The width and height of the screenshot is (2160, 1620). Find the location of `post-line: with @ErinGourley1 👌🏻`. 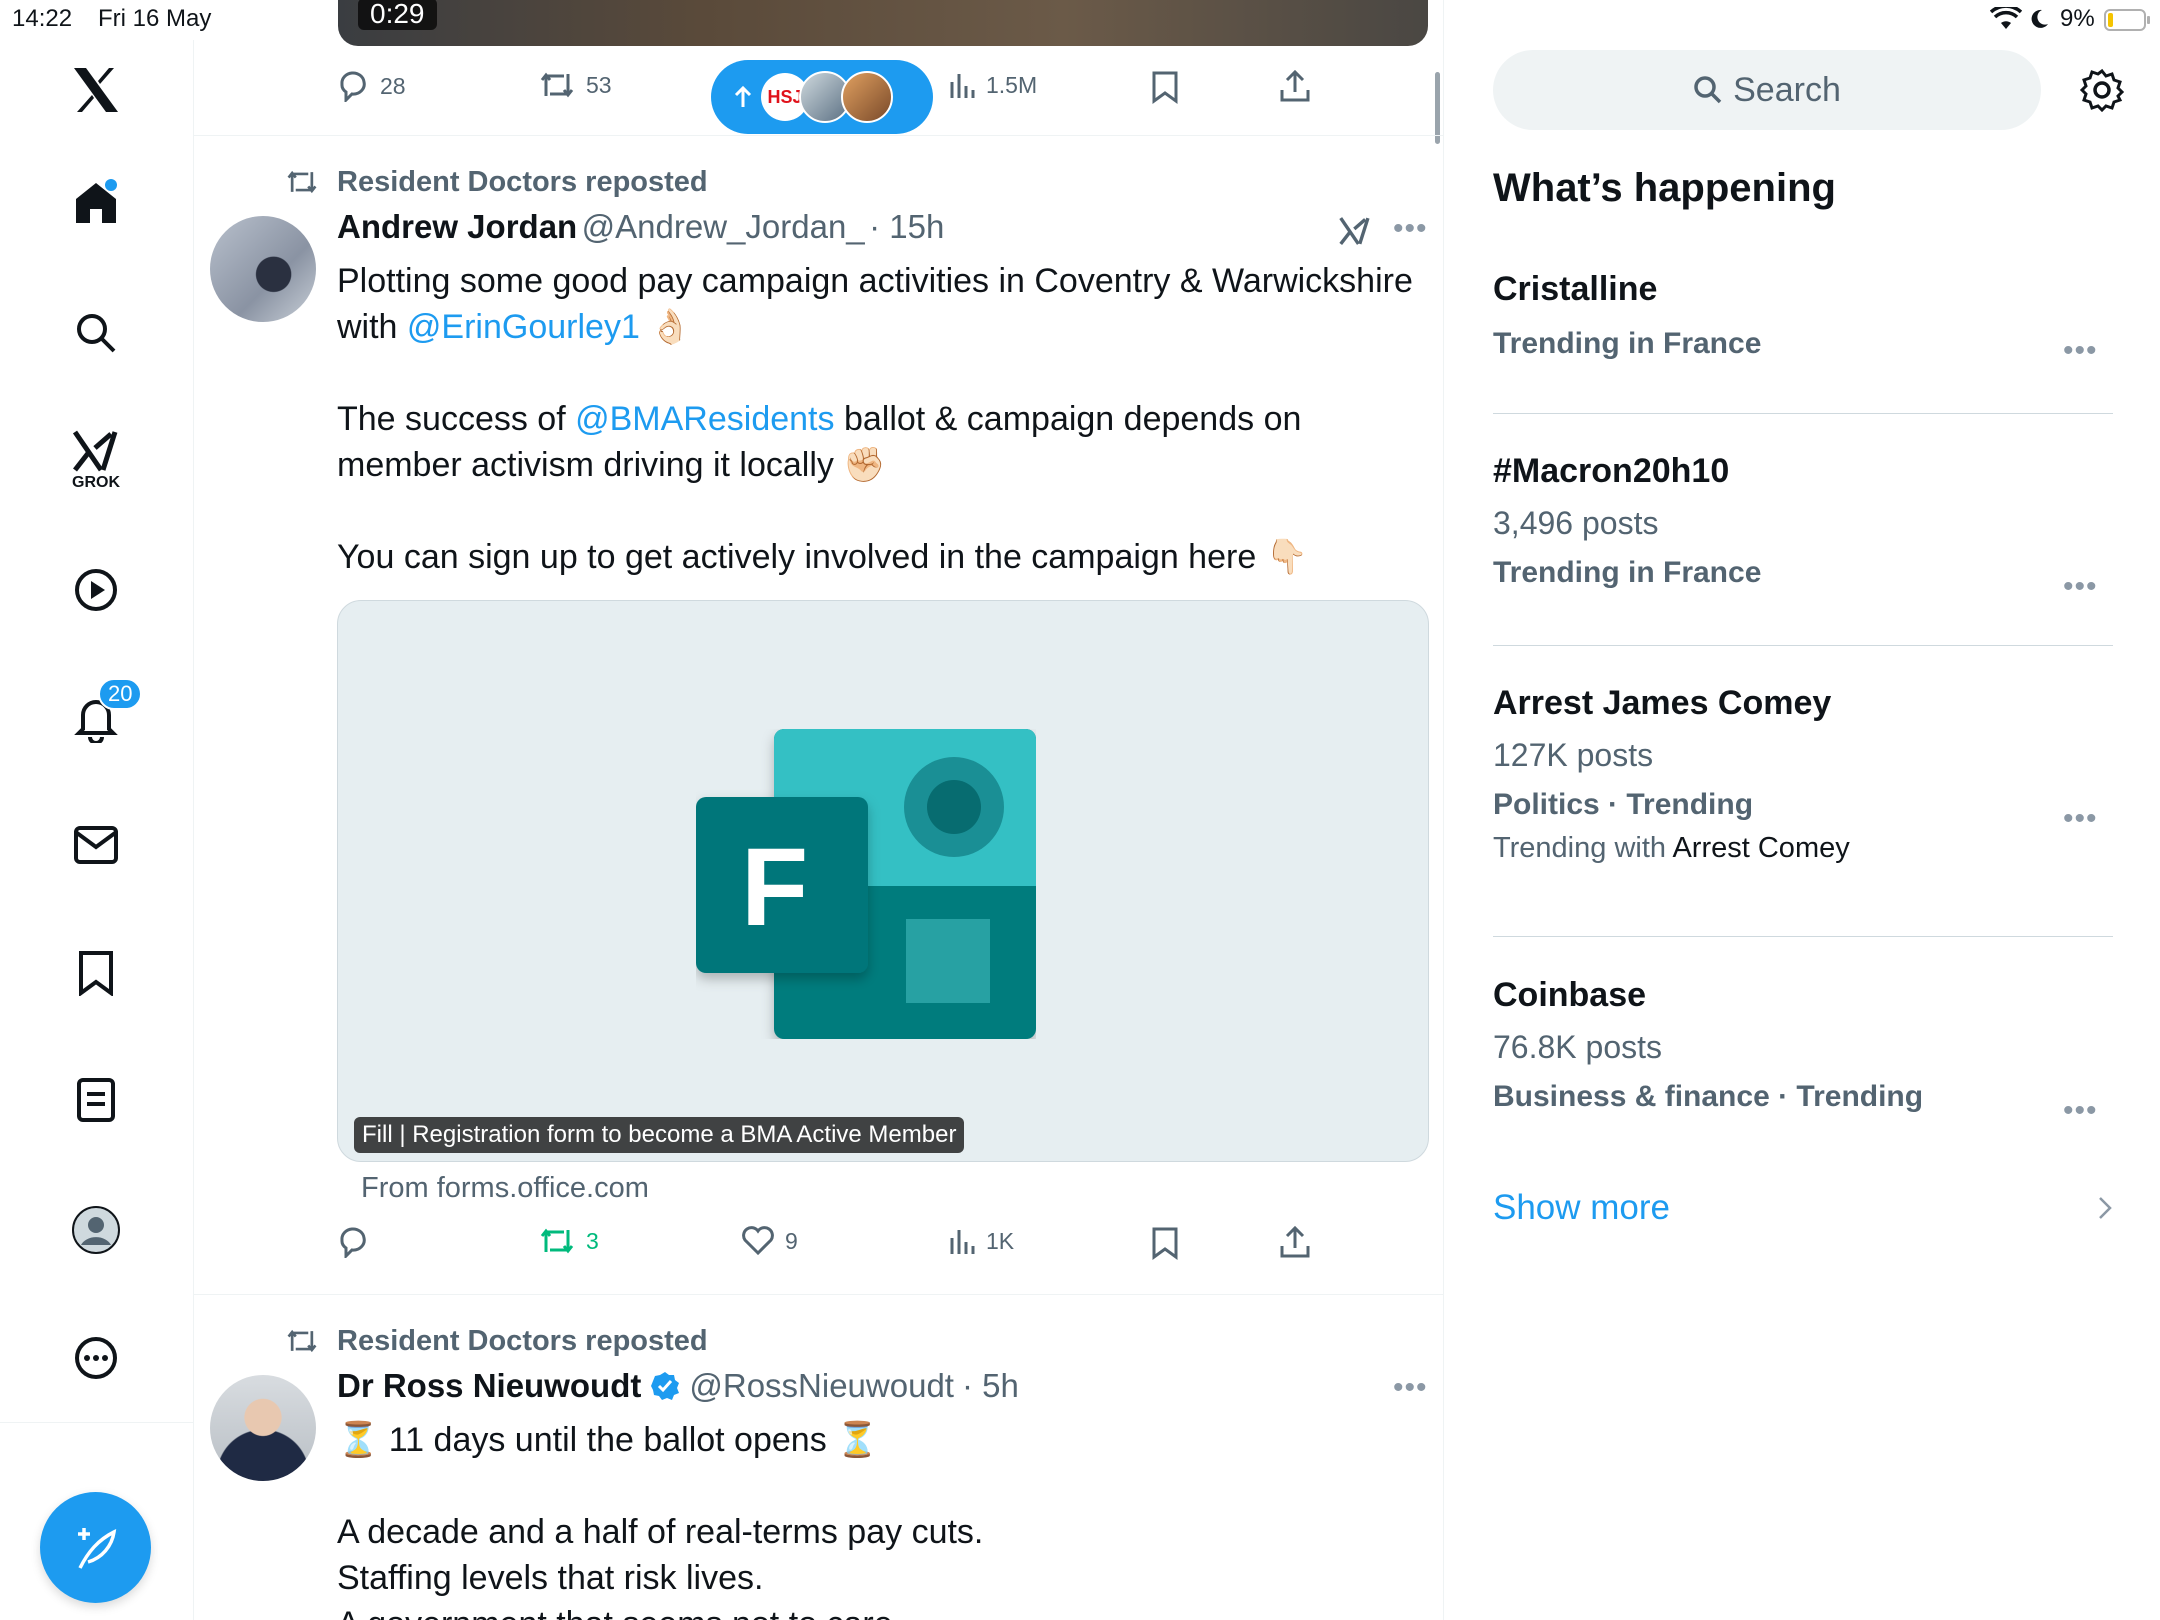

post-line: with @ErinGourley1 👌🏻 is located at coordinates (882, 327).